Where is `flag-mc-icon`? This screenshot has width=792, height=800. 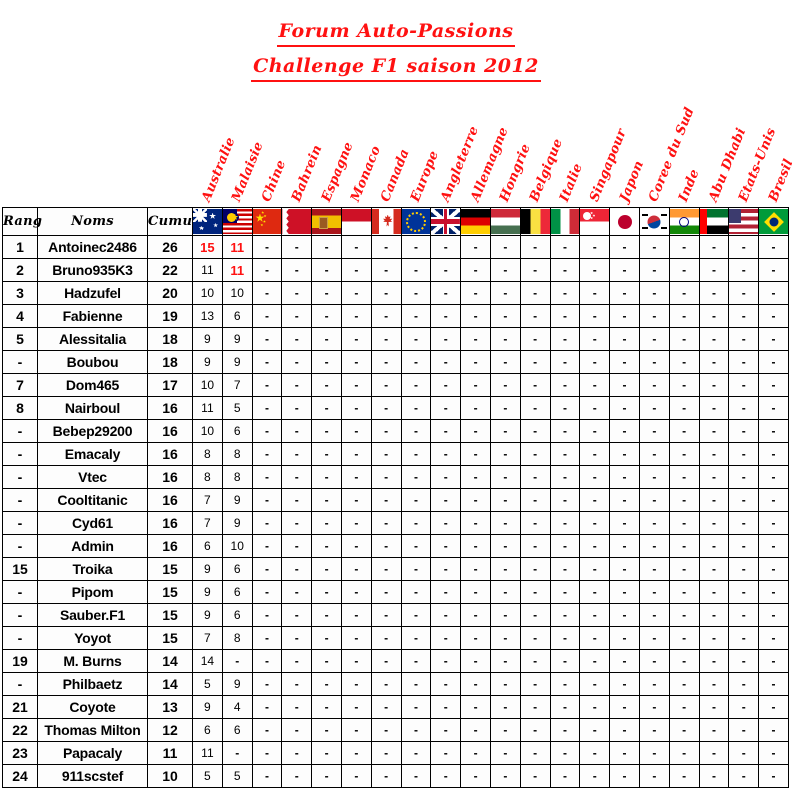 flag-mc-icon is located at coordinates (356, 221).